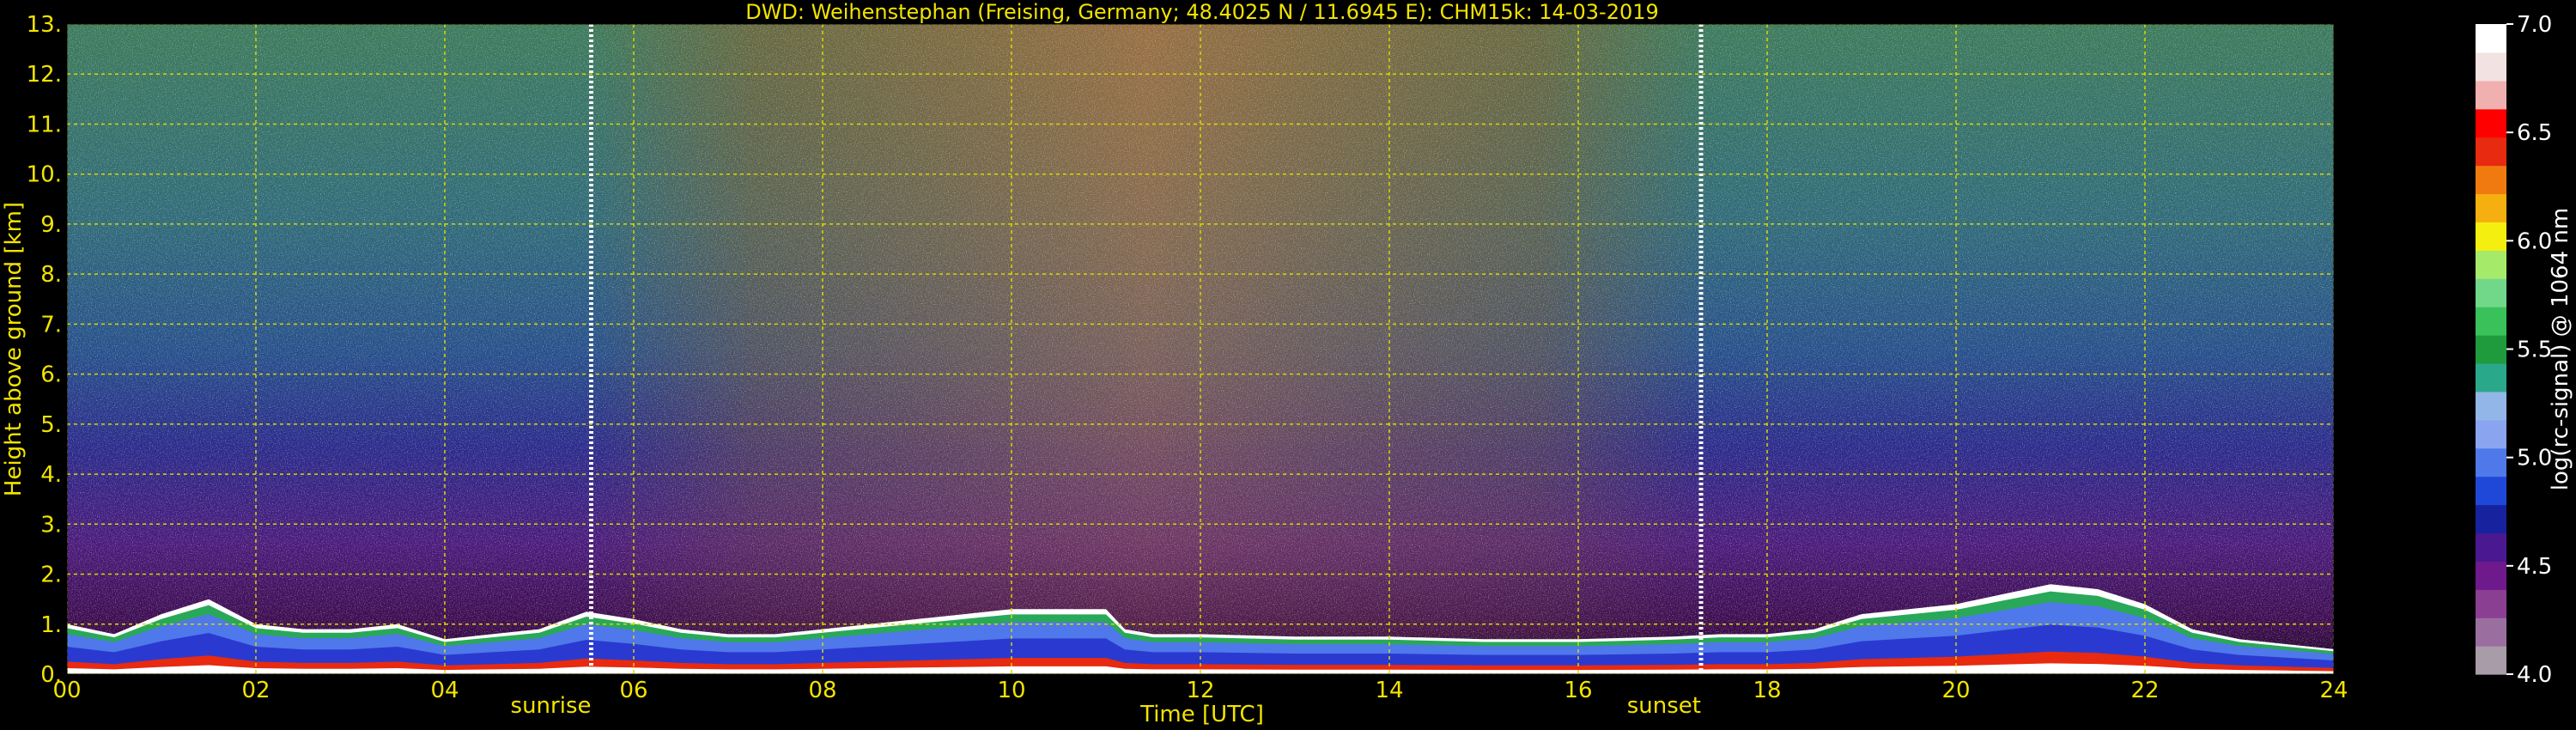 Image resolution: width=2576 pixels, height=730 pixels. I want to click on y-tick-label: 5., so click(51, 425).